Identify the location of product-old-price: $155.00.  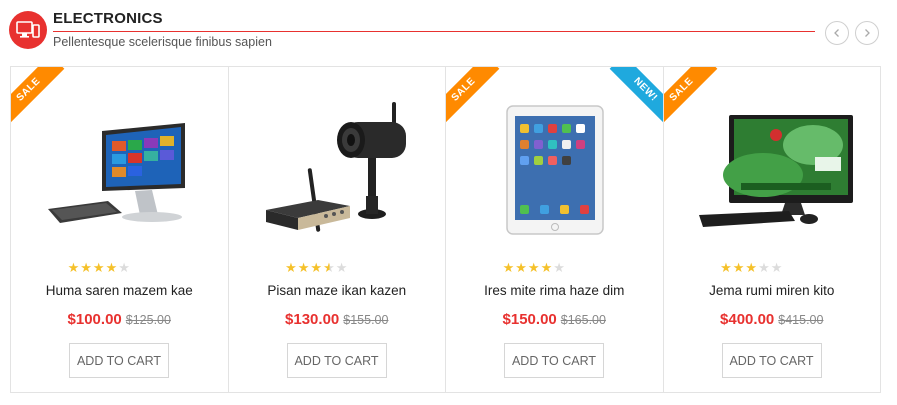
(366, 320).